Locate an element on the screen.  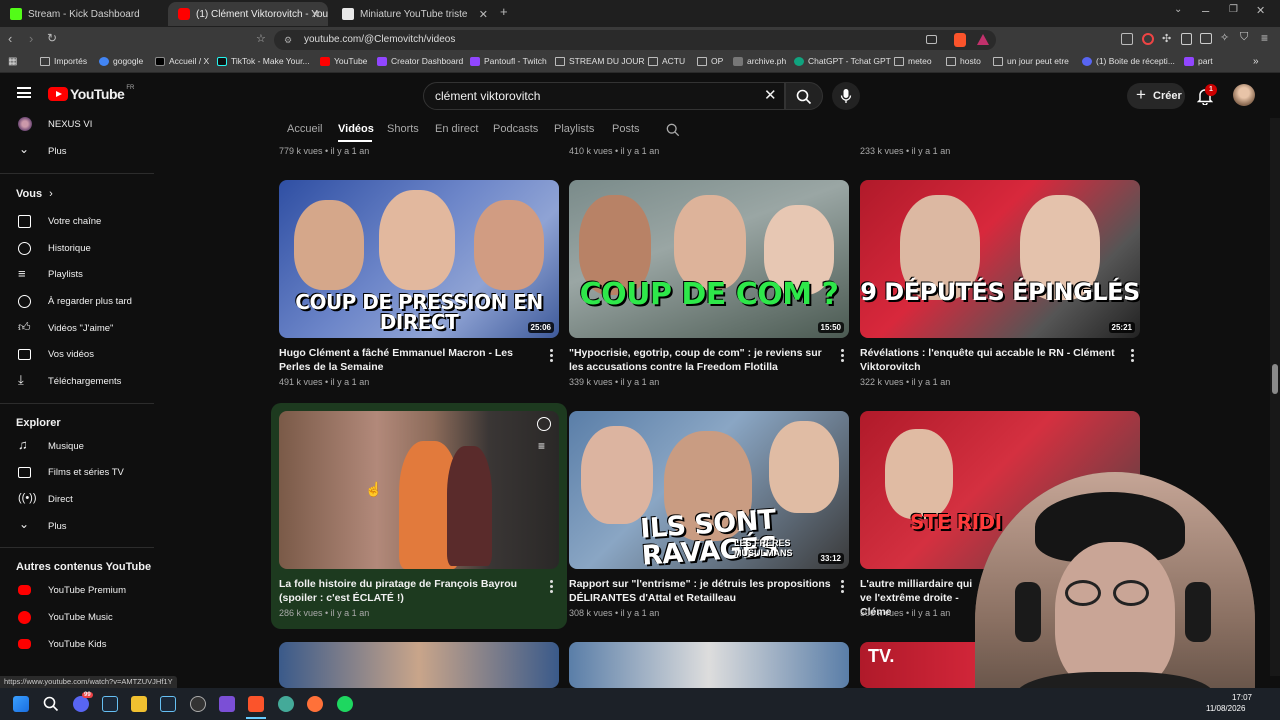
sidebar-item-telechargements: ⤓ Téléchargements is located at coordinates (78, 381).